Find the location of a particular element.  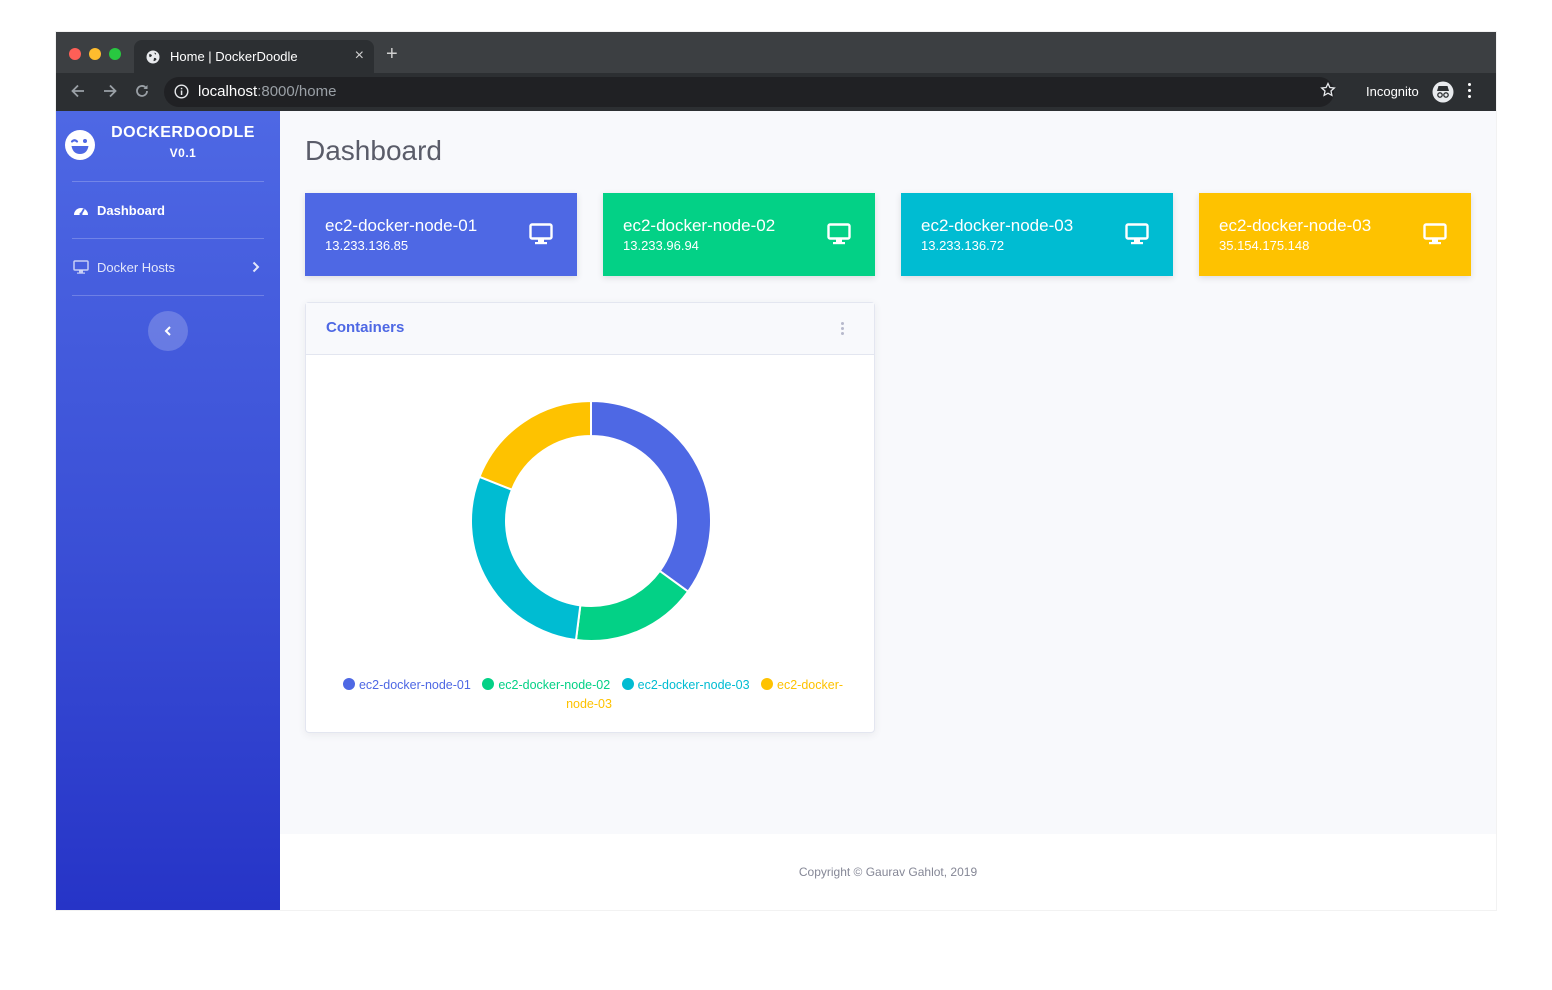

sidebar-toggle-button is located at coordinates (168, 331).